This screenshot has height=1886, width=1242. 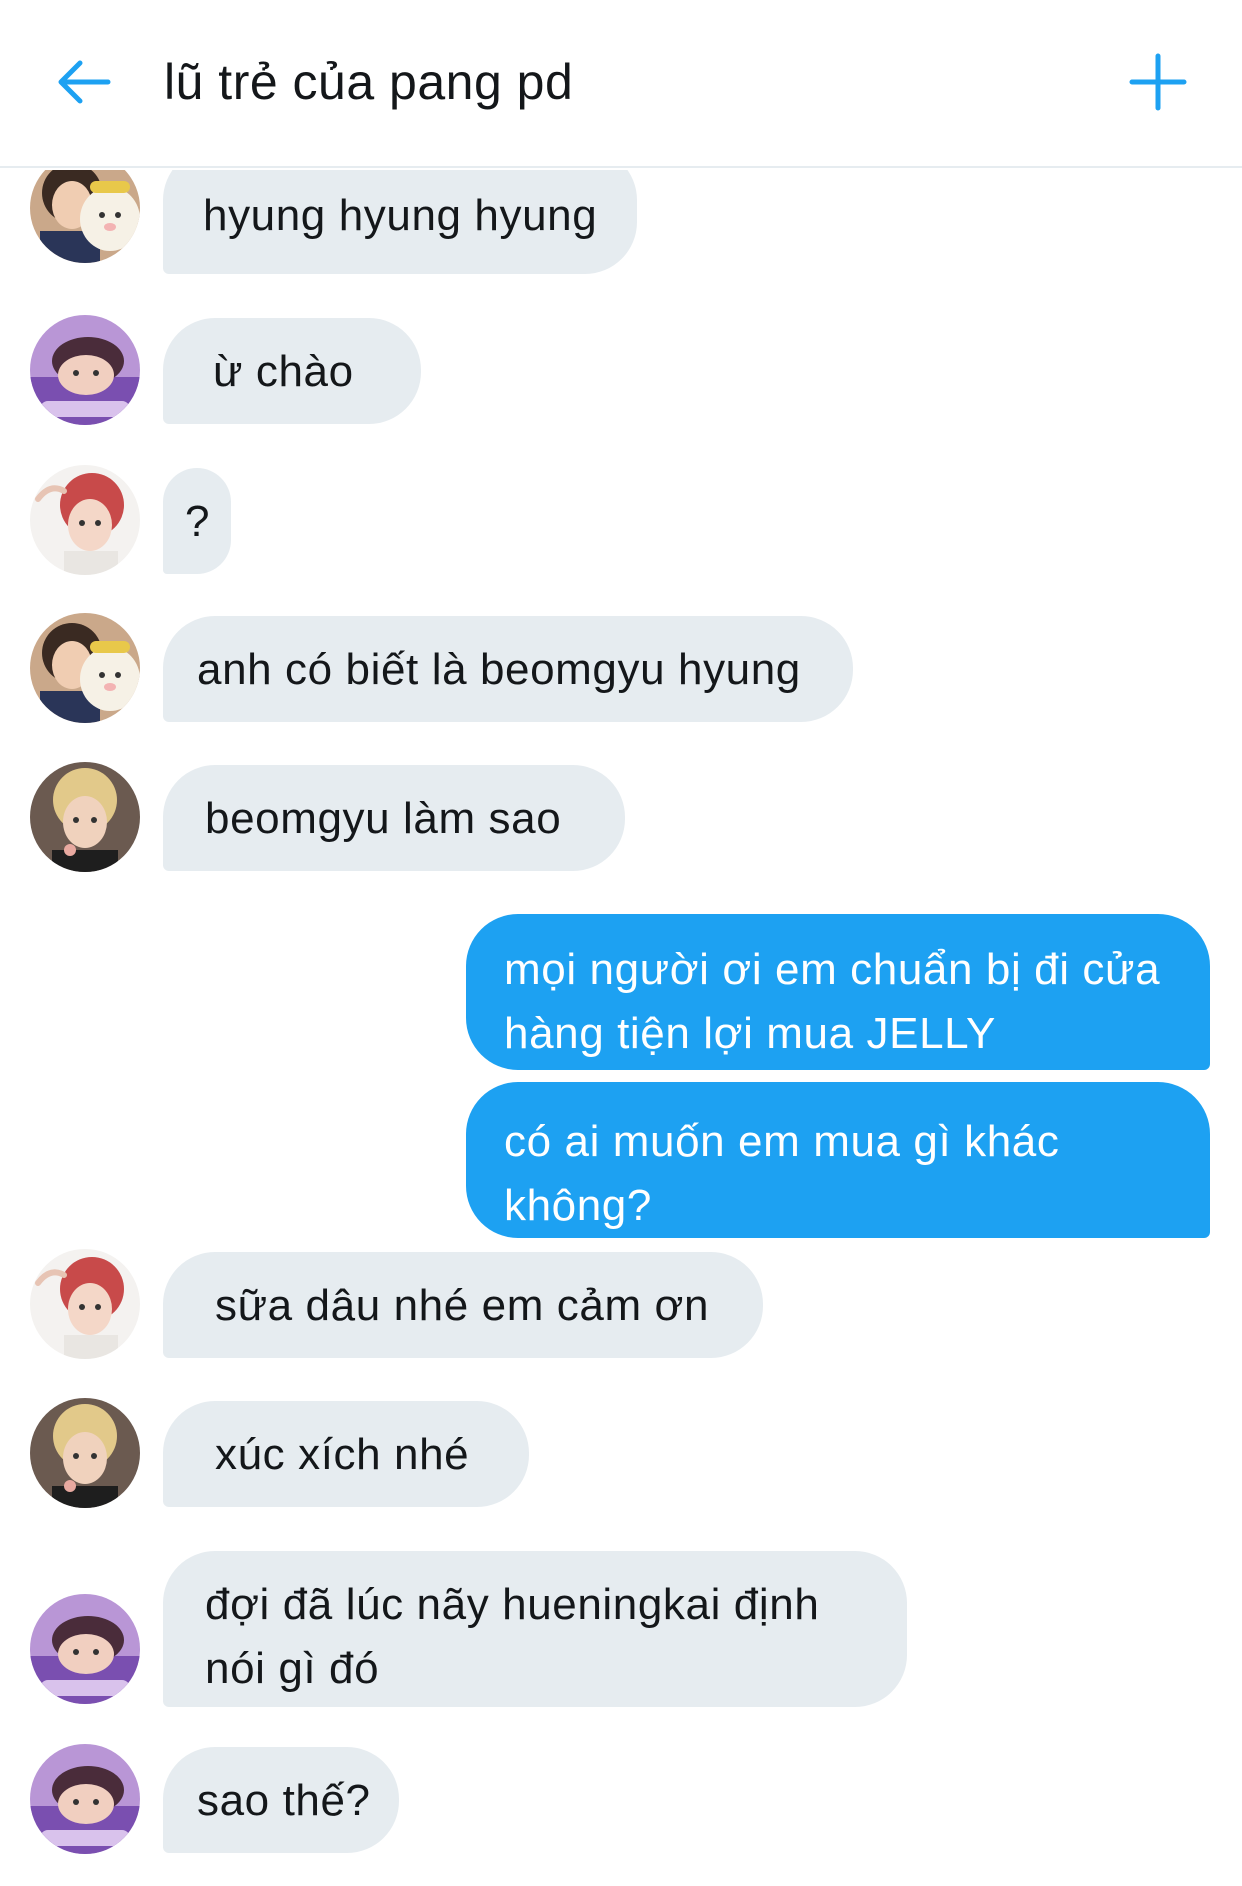 I want to click on message-bubble: hyung hyung hyung, so click(x=400, y=222).